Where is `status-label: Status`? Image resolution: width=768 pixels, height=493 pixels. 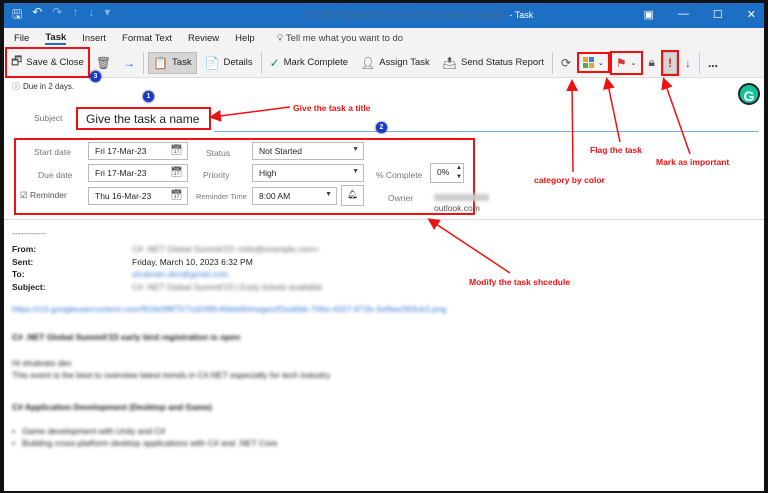
status-label: Status is located at coordinates (218, 153).